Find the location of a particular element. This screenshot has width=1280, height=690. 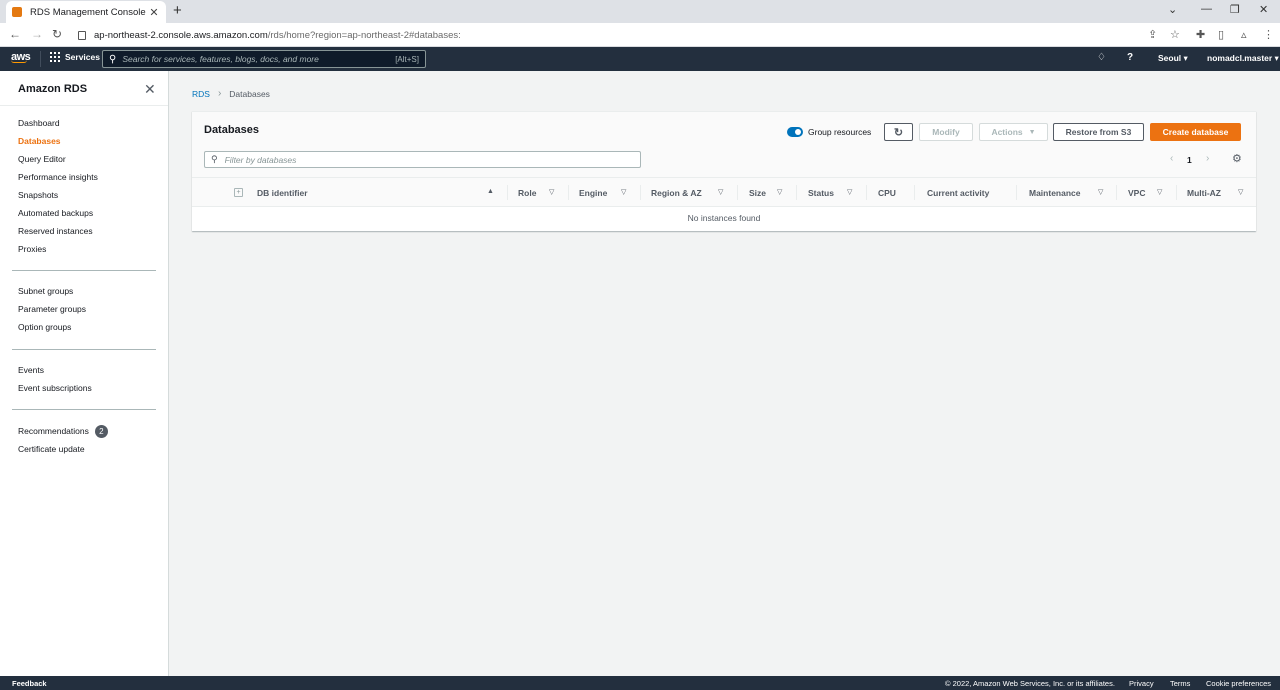

close-tab-icon: ✕ is located at coordinates (154, 12).